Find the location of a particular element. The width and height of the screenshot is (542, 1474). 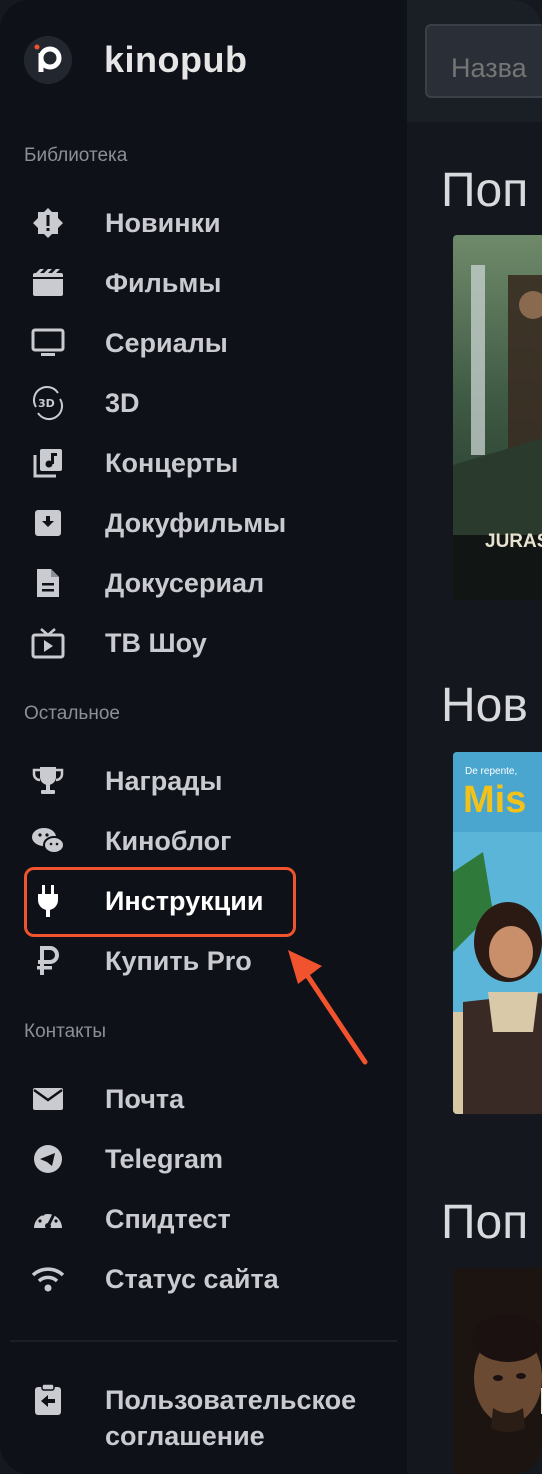

nav-item-site-status: Статус сайта is located at coordinates (203, 1279).